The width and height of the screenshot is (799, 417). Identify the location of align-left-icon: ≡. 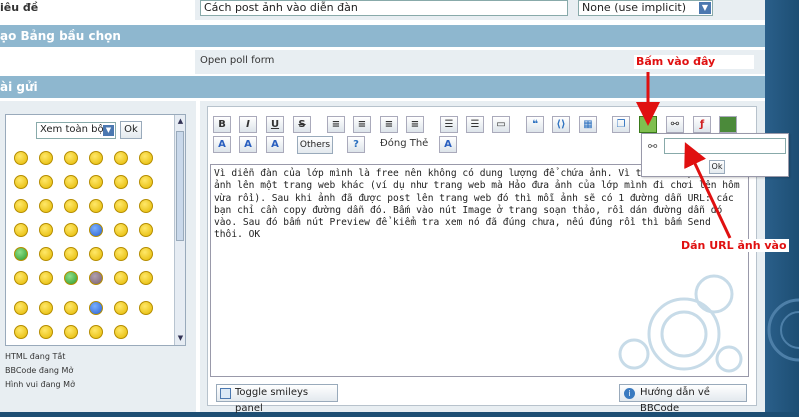
(336, 124).